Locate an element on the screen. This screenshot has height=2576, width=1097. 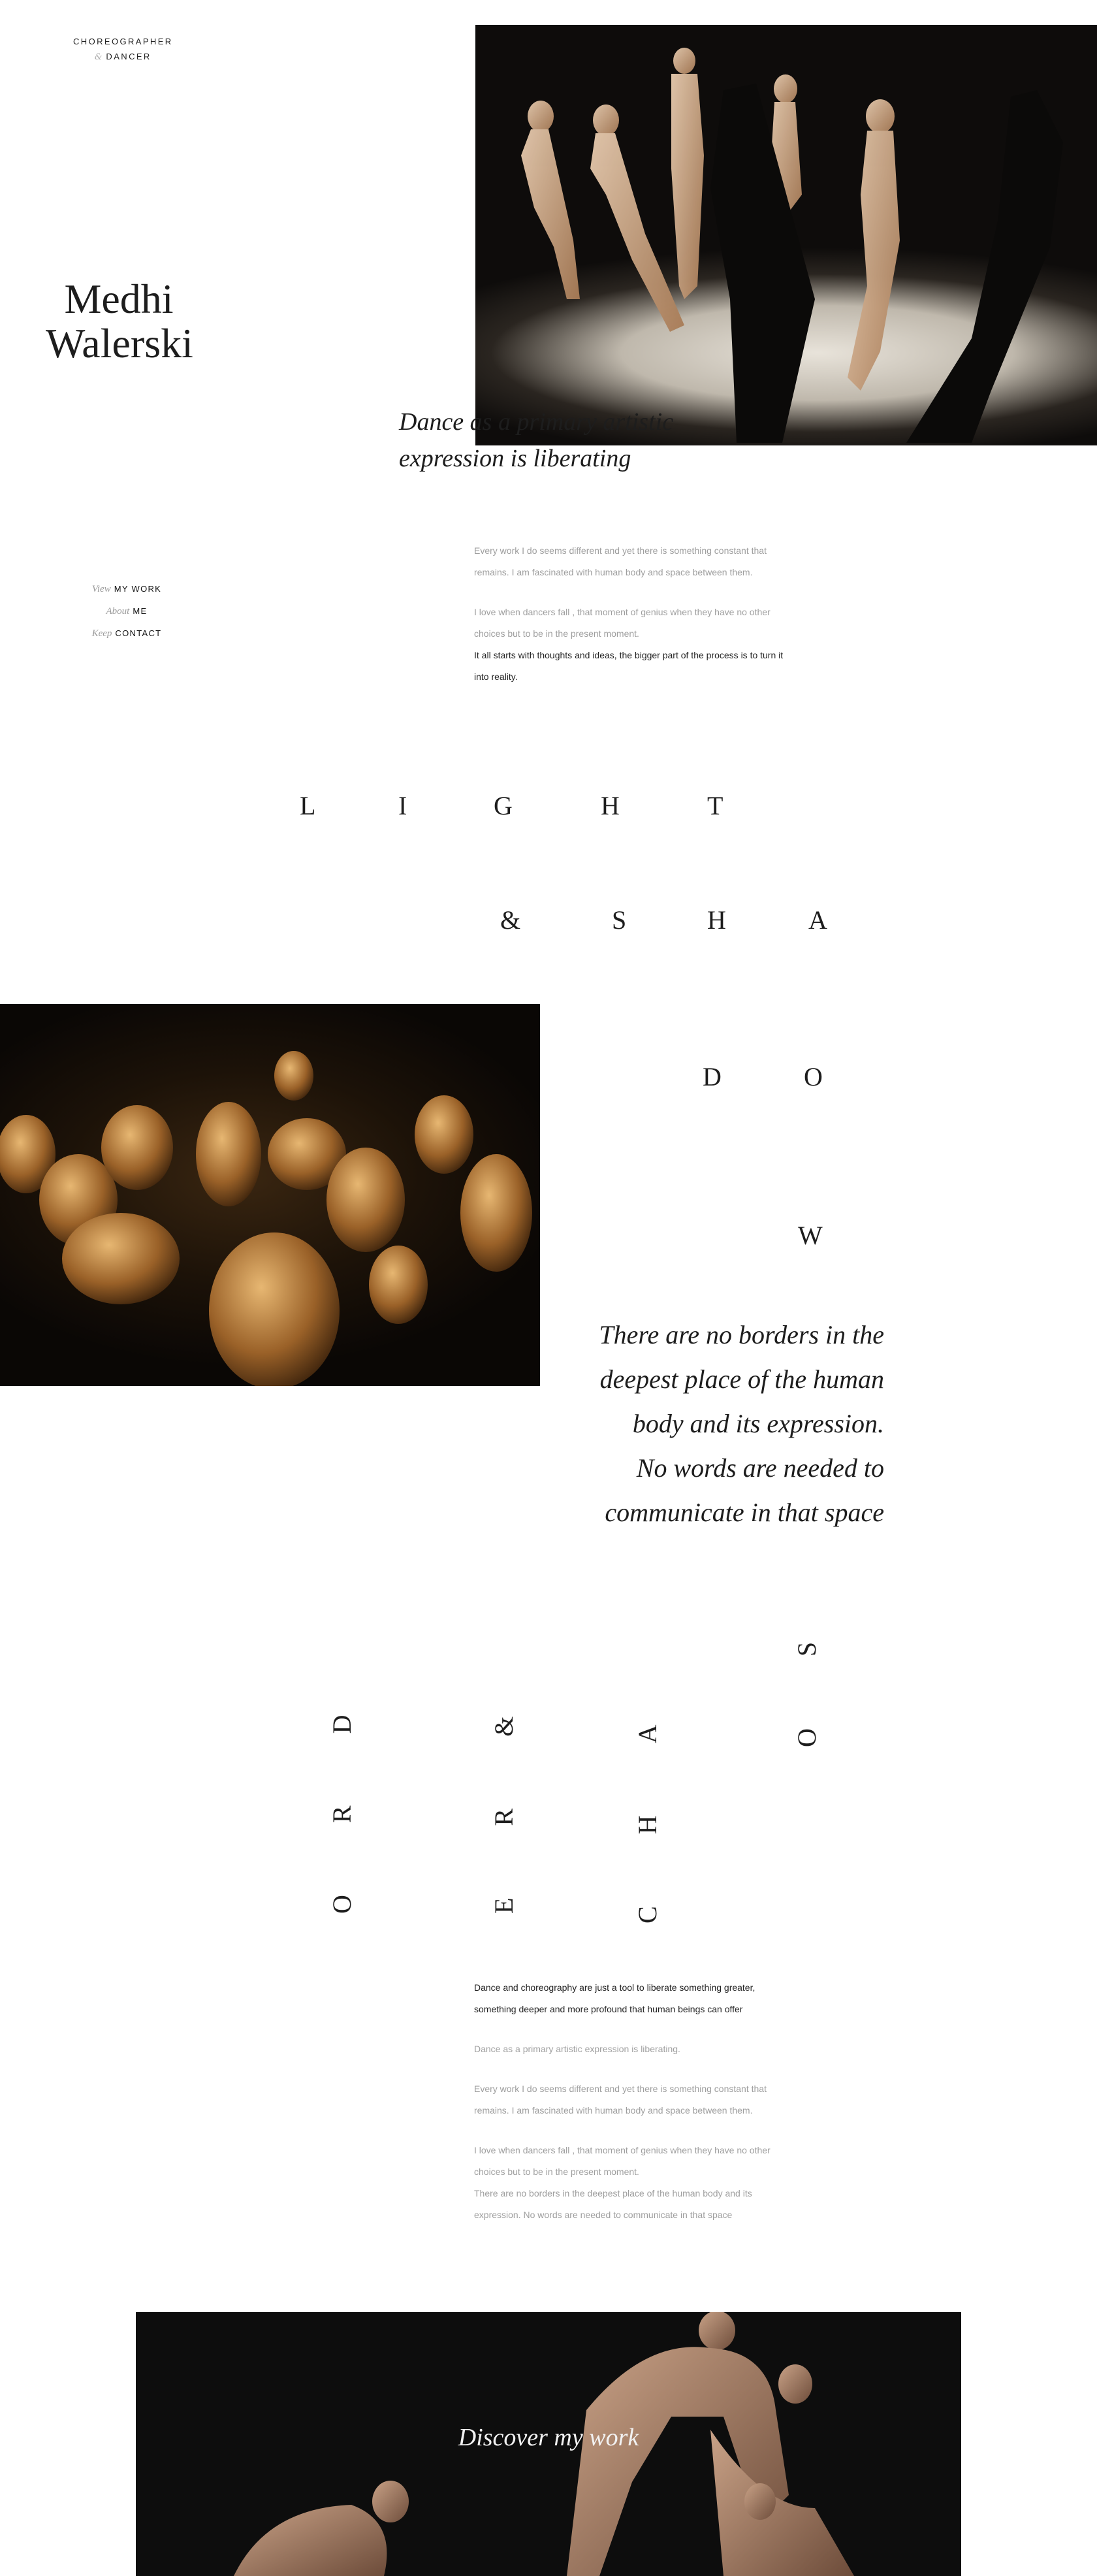
brand-amp: & is located at coordinates (98, 57).